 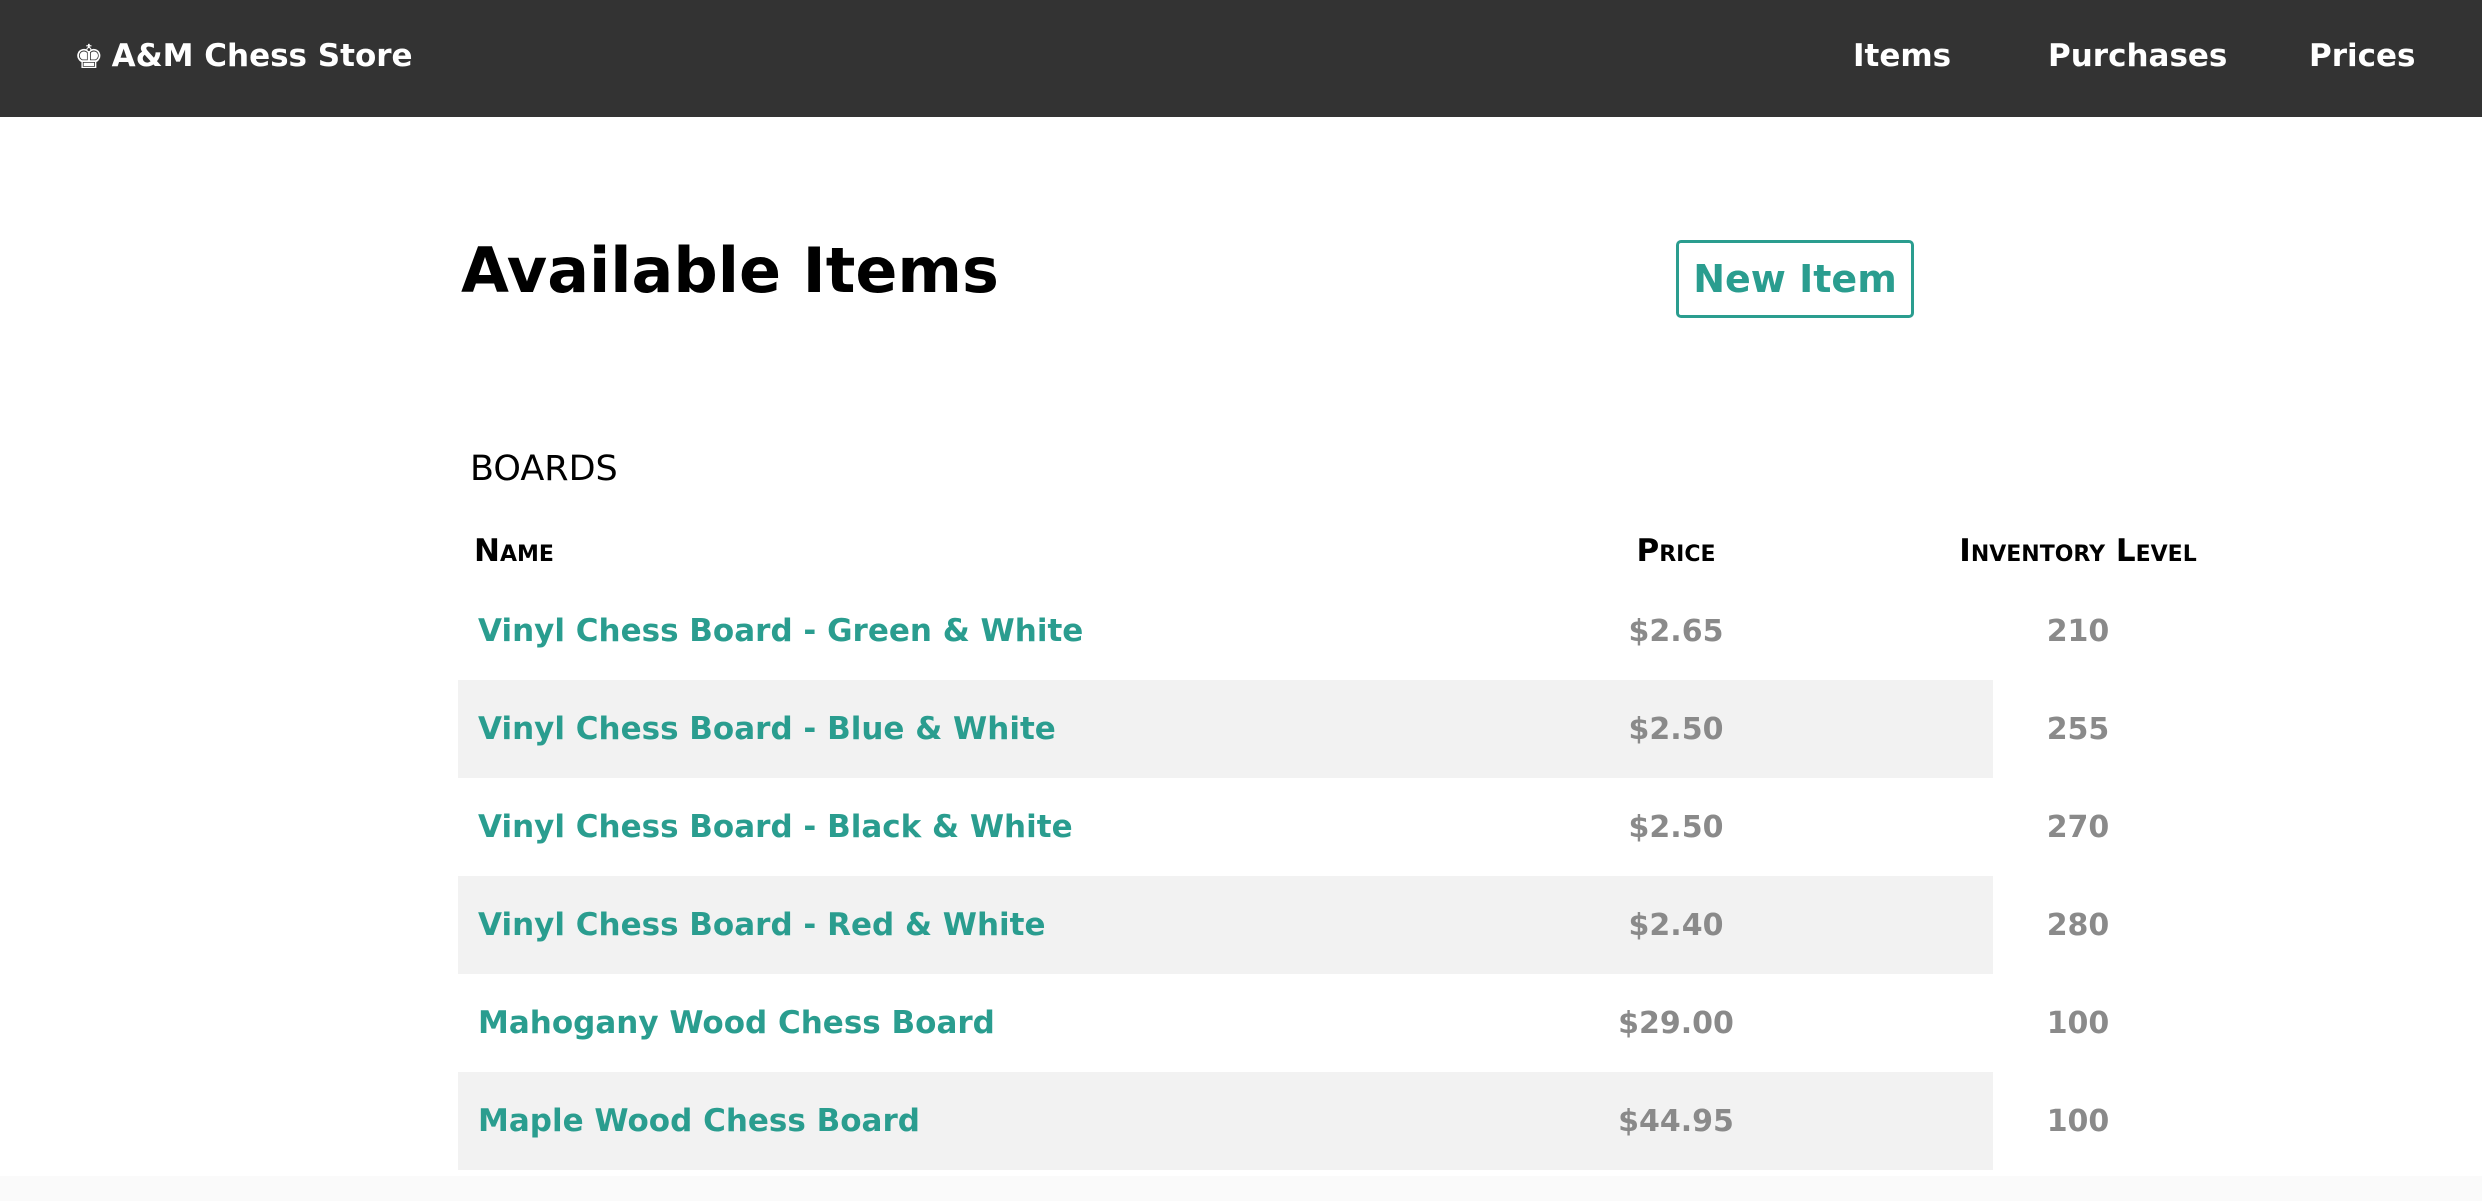 What do you see at coordinates (1241, 1188) in the screenshot?
I see `page-bottom-edge` at bounding box center [1241, 1188].